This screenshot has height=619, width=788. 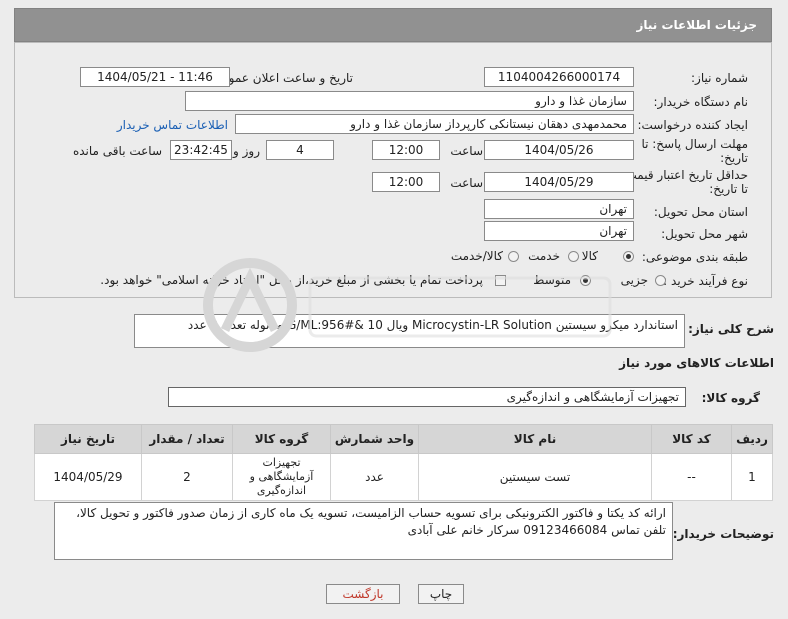 What do you see at coordinates (752, 439) in the screenshot?
I see `col-row-header: ردیف` at bounding box center [752, 439].